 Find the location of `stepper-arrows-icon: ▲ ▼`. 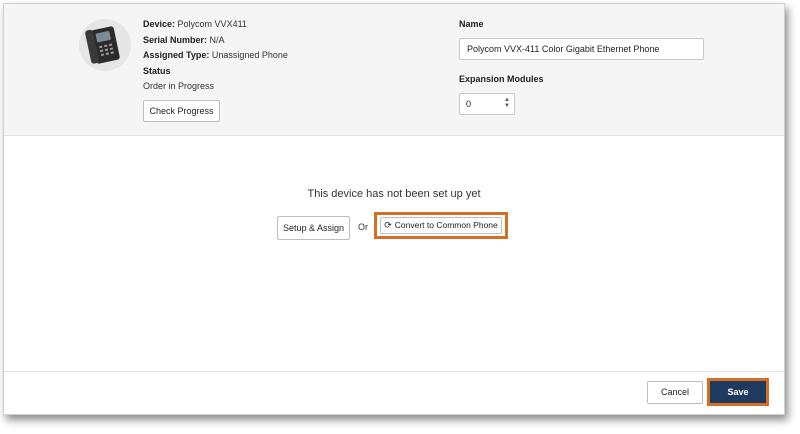

stepper-arrows-icon: ▲ ▼ is located at coordinates (507, 103).